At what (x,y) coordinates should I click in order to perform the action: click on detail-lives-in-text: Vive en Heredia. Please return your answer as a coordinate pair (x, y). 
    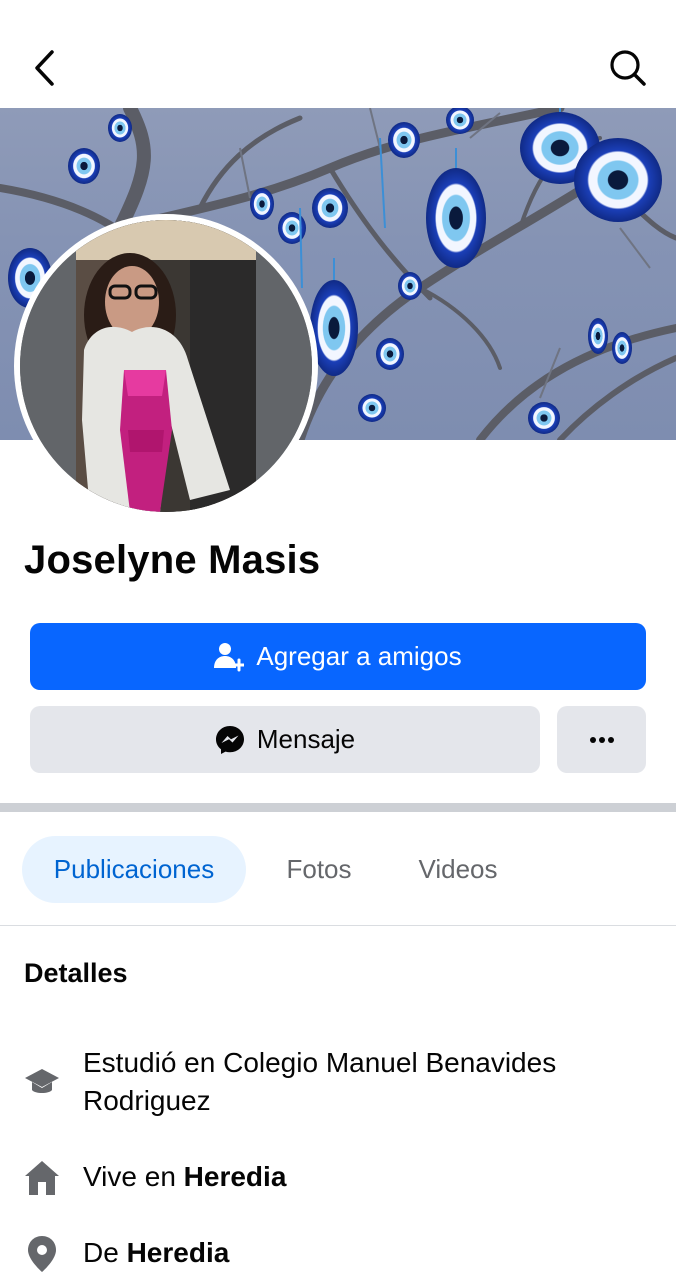
    Looking at the image, I should click on (185, 1176).